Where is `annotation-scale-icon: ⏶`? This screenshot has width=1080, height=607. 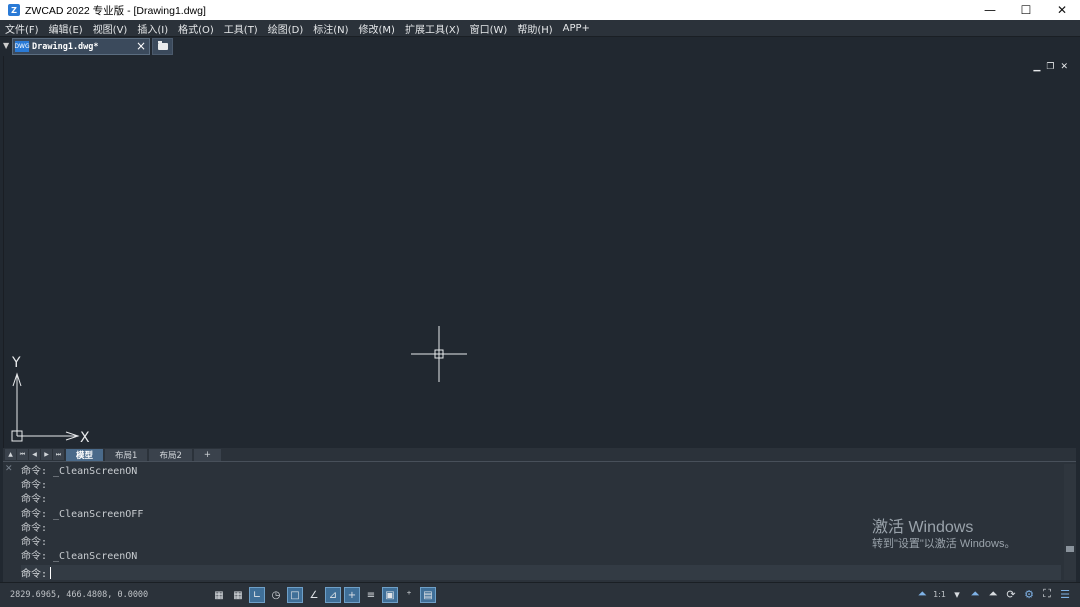
annotation-scale-icon: ⏶ is located at coordinates (922, 594).